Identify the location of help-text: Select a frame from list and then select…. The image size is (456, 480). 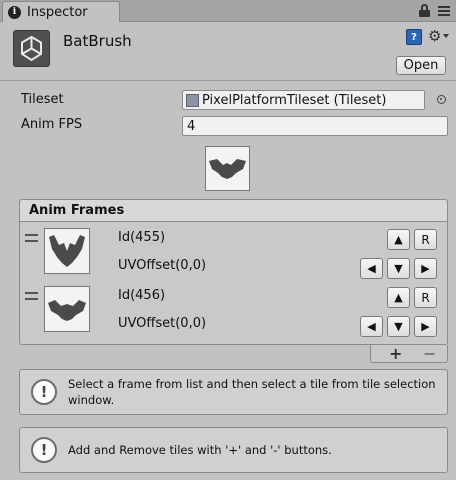
(252, 392).